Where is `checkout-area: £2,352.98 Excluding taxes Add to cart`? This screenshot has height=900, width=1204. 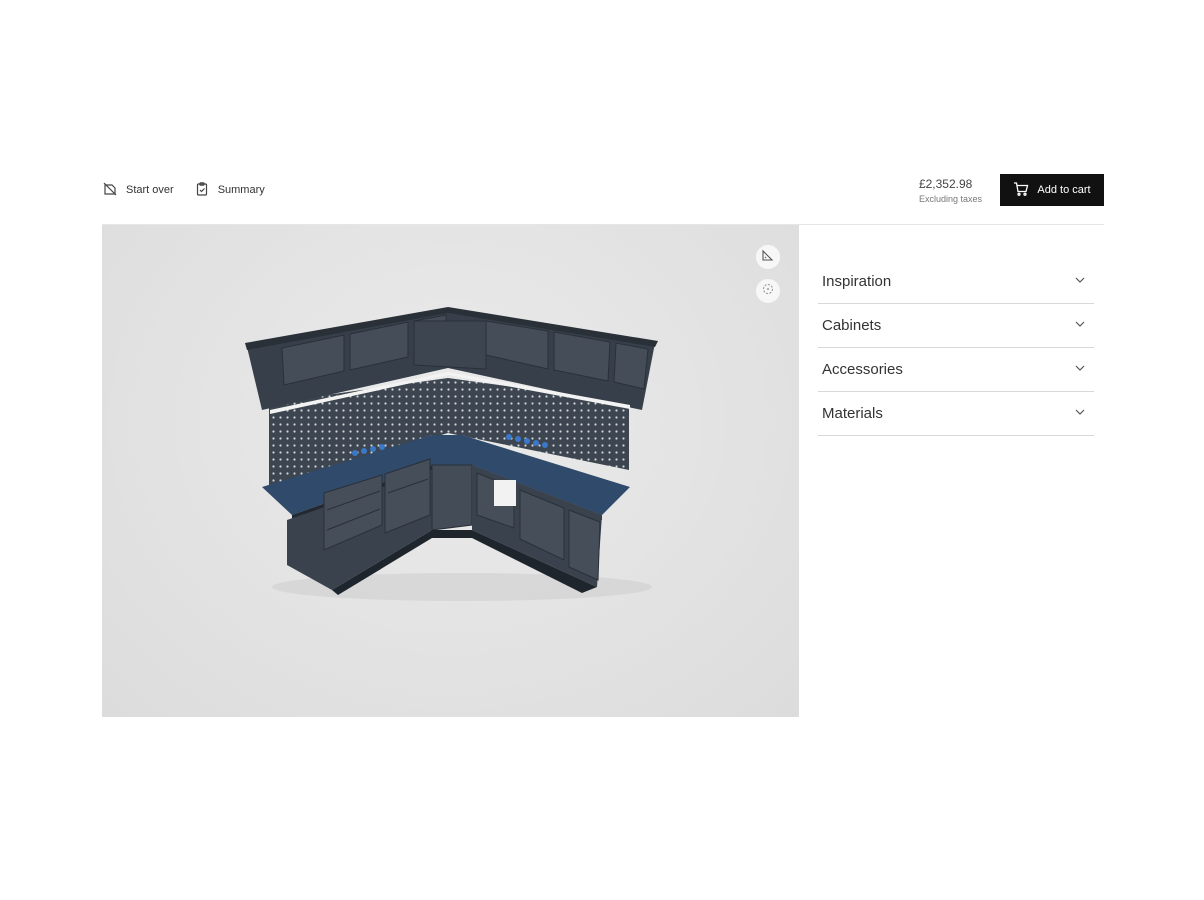
checkout-area: £2,352.98 Excluding taxes Add to cart is located at coordinates (1011, 190).